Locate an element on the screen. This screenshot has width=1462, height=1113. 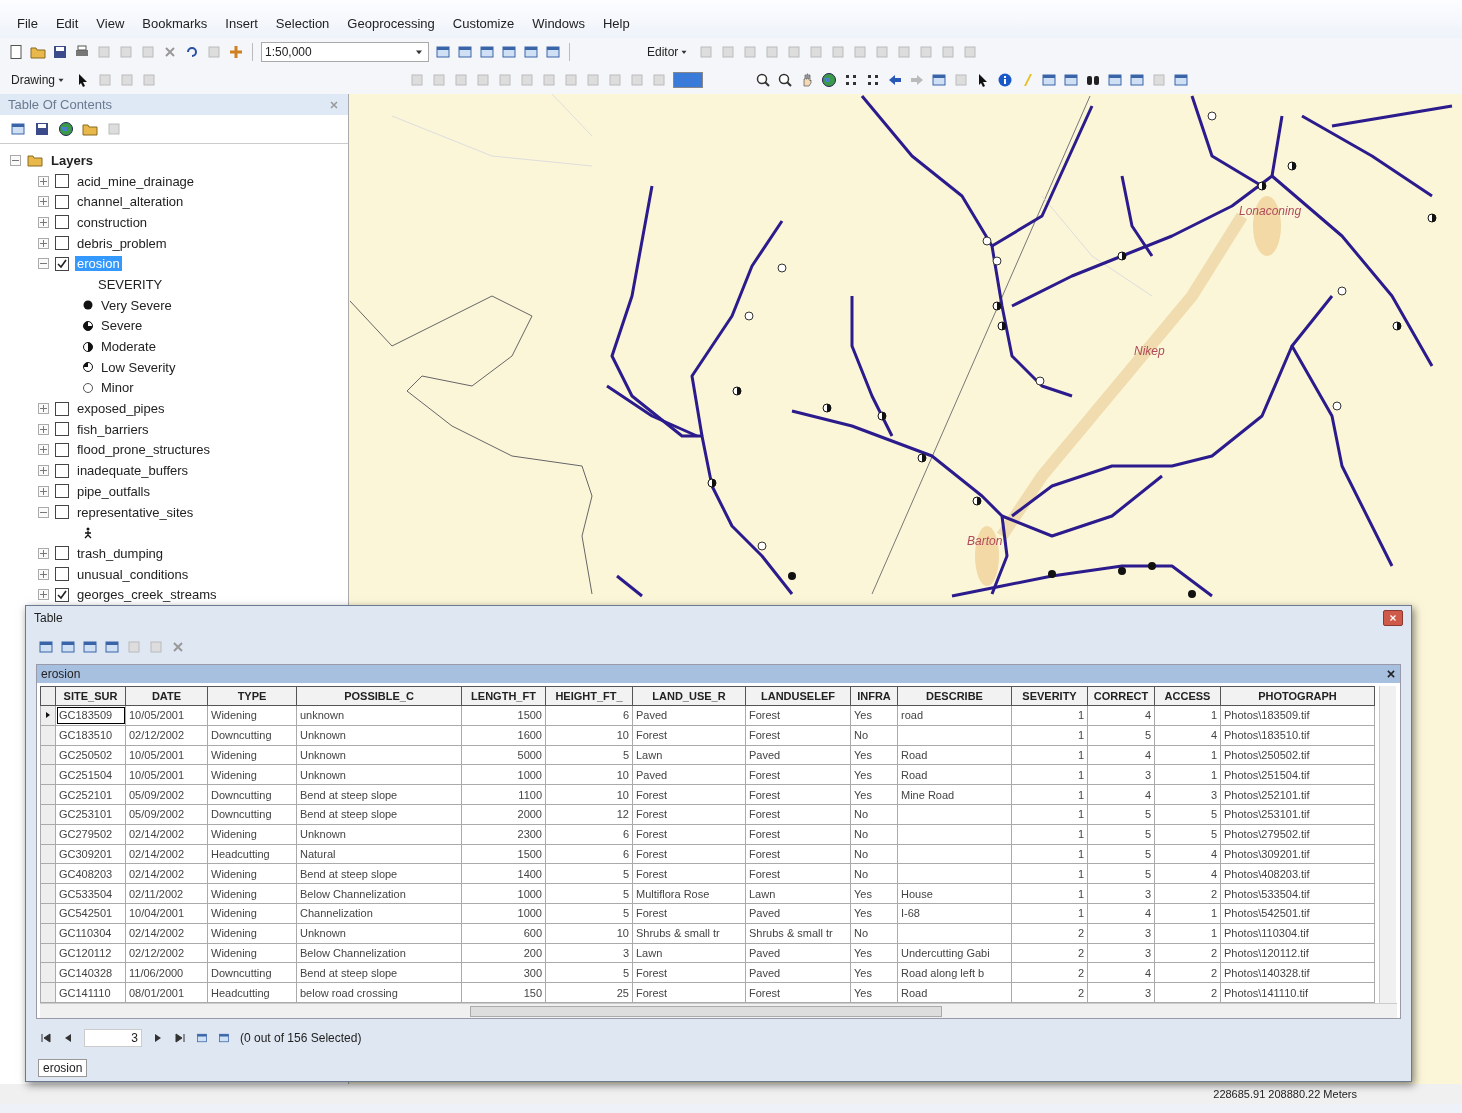
fixed-zoom-in-icon is located at coordinates (851, 80).